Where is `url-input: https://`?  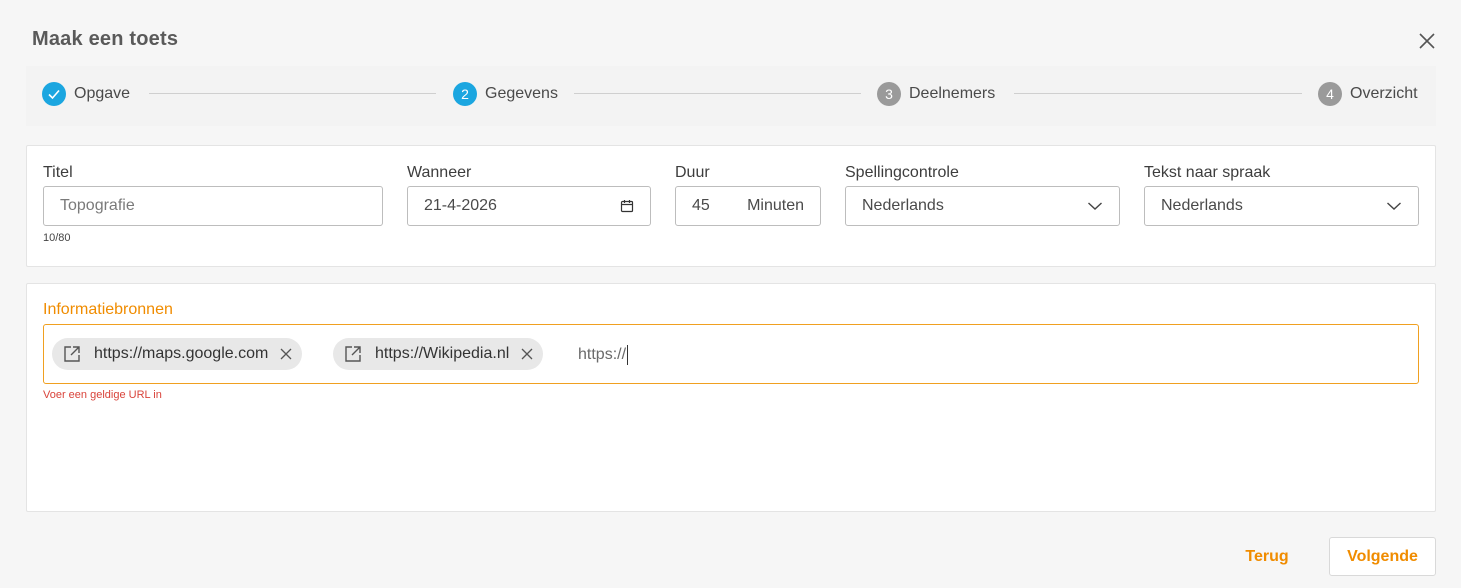 url-input: https:// is located at coordinates (778, 355).